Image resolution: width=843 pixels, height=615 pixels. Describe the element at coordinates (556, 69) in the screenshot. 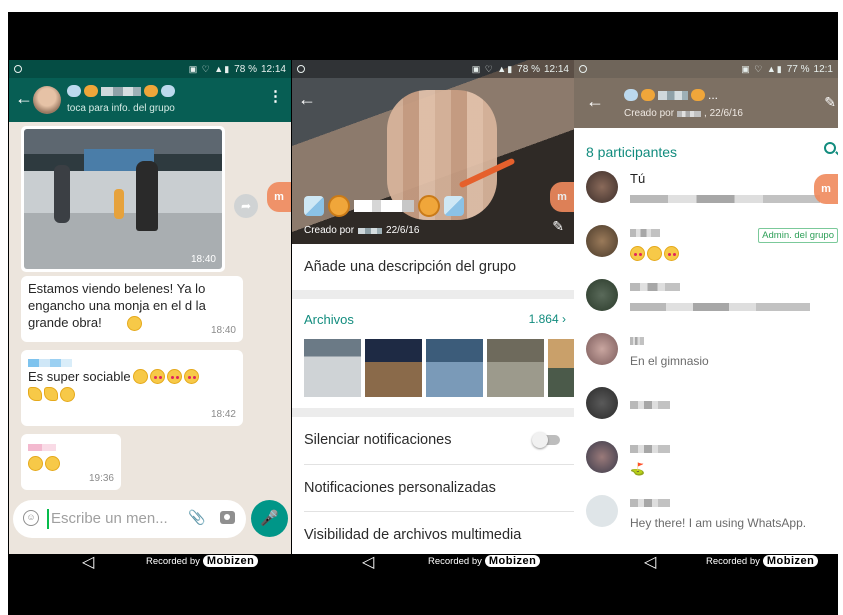

I see `clock: 12:14` at that location.